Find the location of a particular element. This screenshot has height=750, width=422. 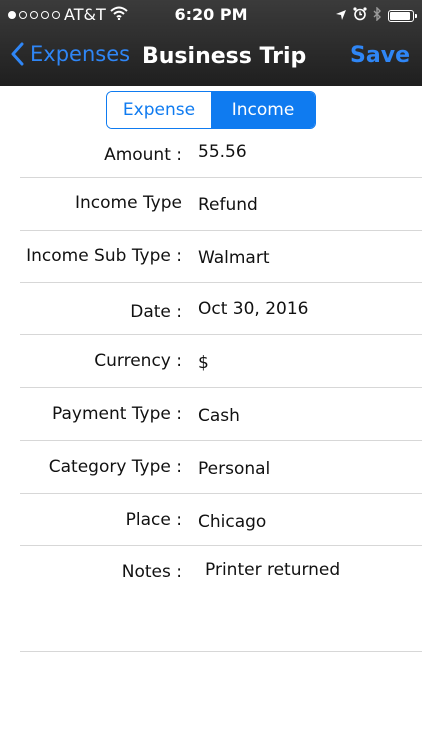

status-icons is located at coordinates (376, 15).